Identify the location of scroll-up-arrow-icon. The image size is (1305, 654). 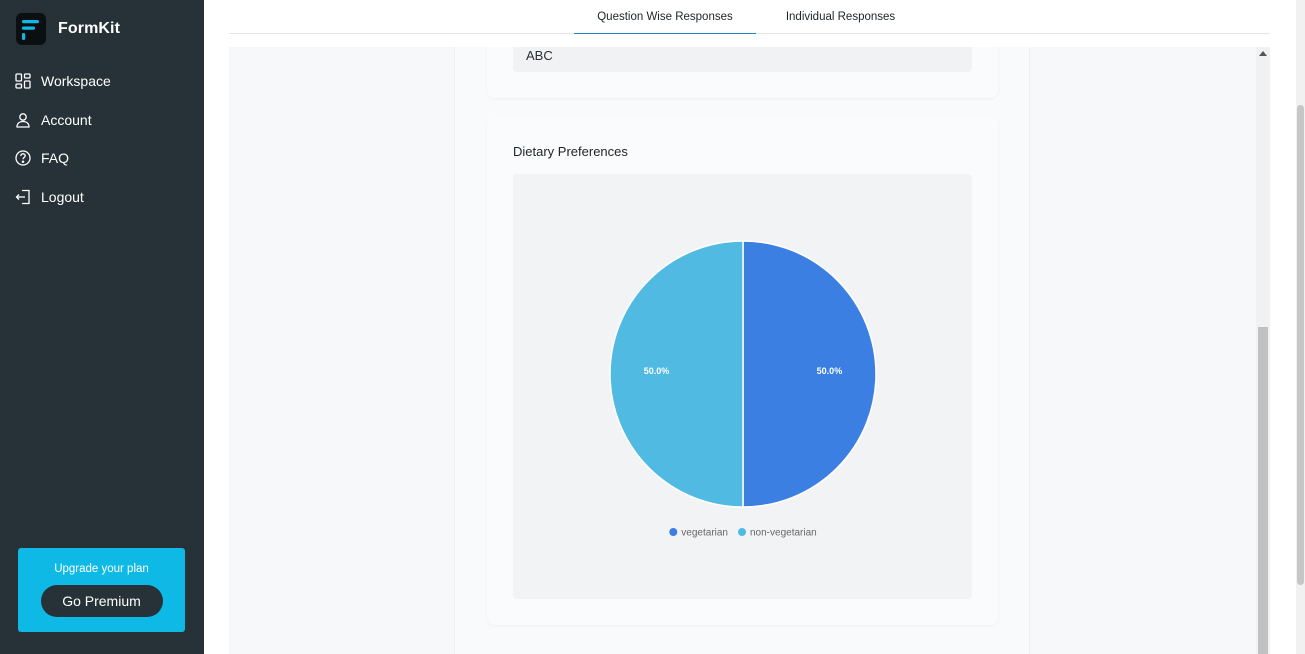
(1263, 53).